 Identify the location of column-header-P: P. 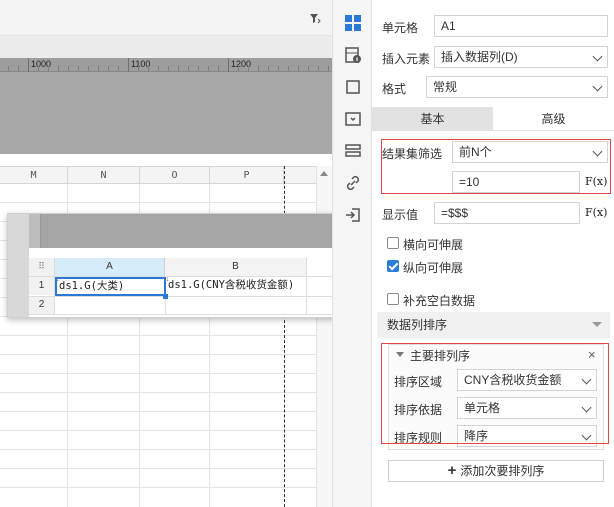
(247, 176).